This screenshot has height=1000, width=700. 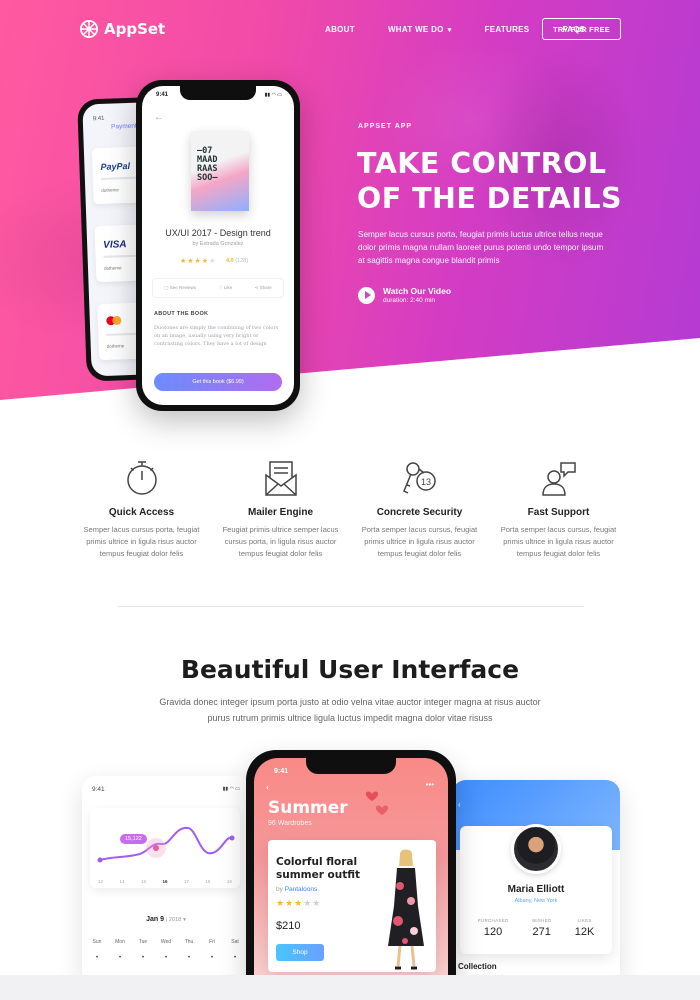 I want to click on chart-tick: 19, so click(x=229, y=881).